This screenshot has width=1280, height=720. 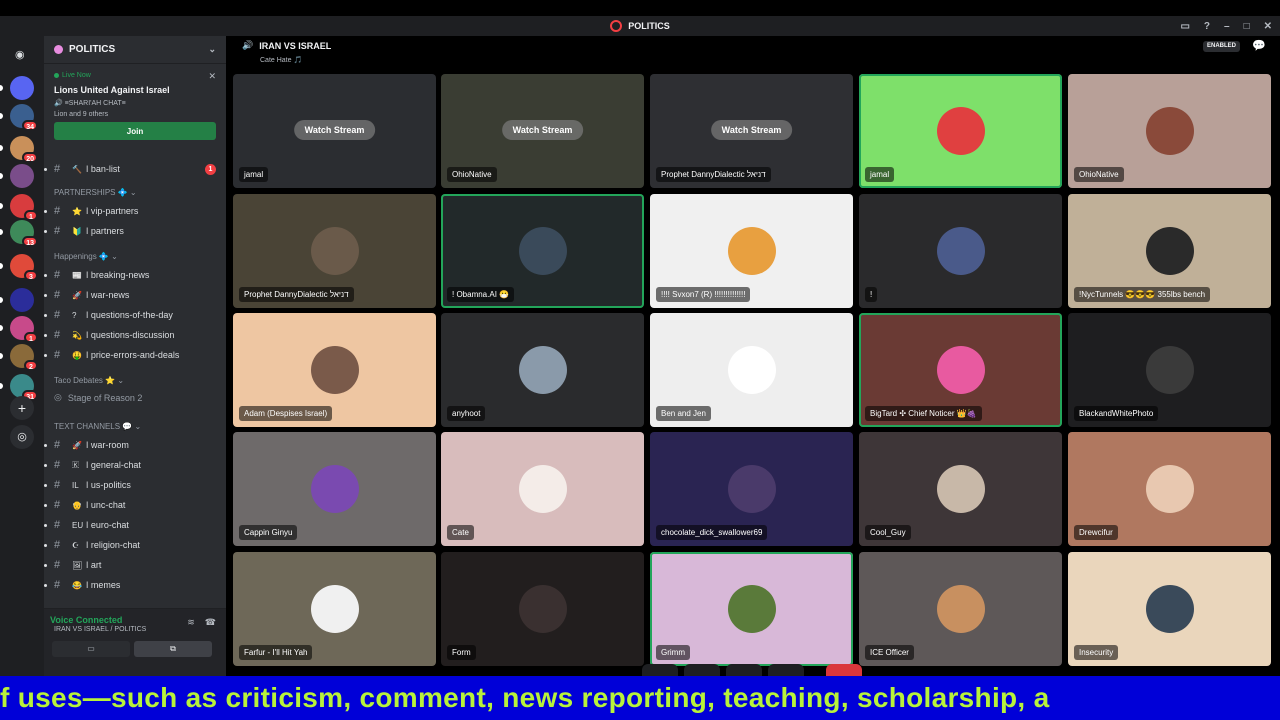 I want to click on channel-memes: # 😂 ǀ memes, so click(x=135, y=585).